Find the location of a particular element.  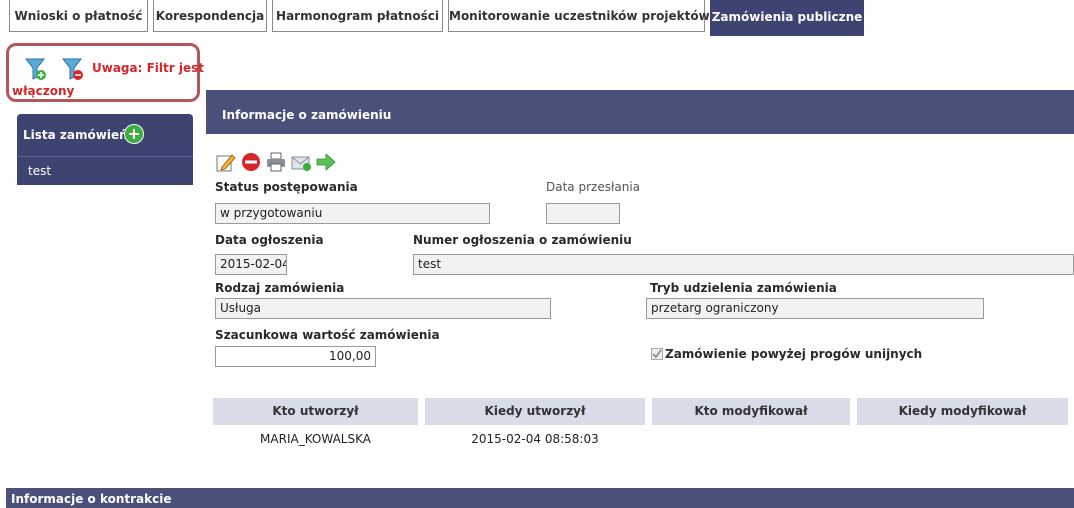

status-field: w przygotowaniu is located at coordinates (352, 213).